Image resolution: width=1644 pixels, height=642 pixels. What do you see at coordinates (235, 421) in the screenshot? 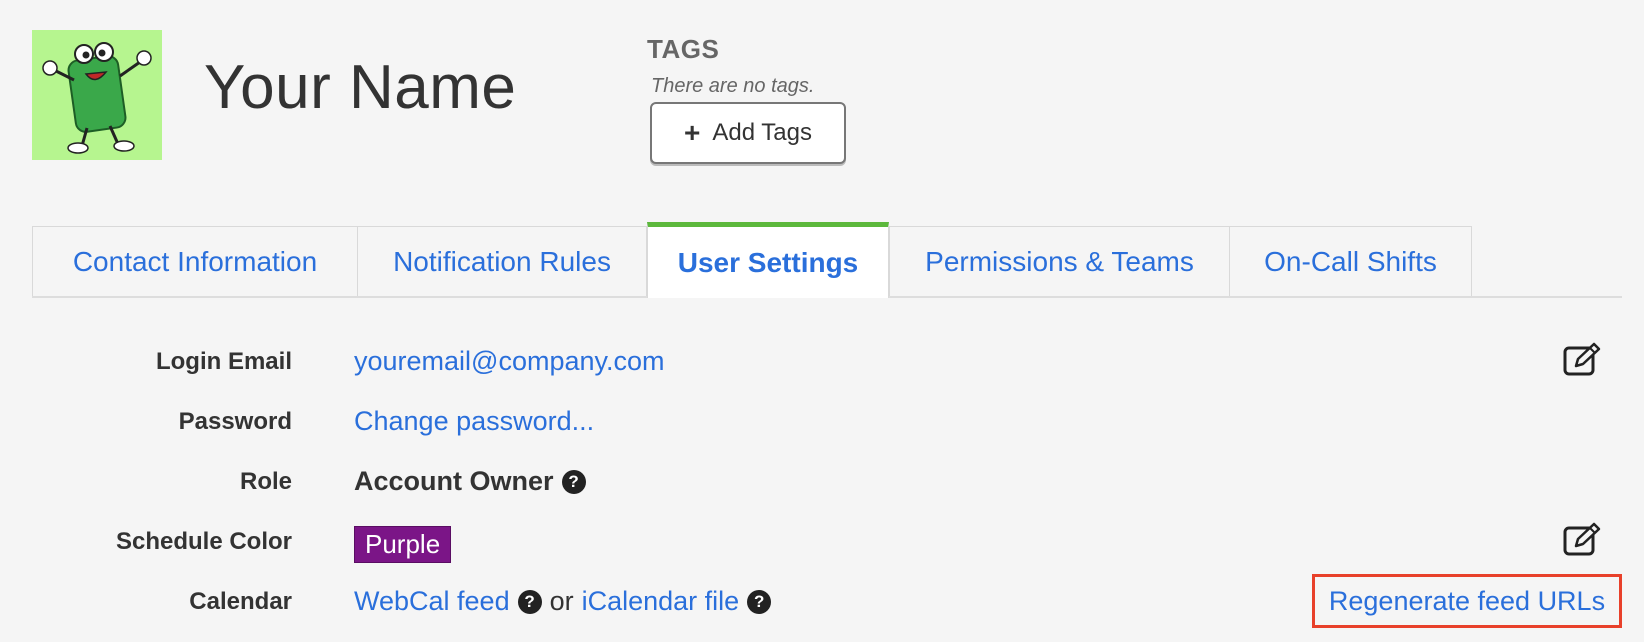
I see `password-label: Password` at bounding box center [235, 421].